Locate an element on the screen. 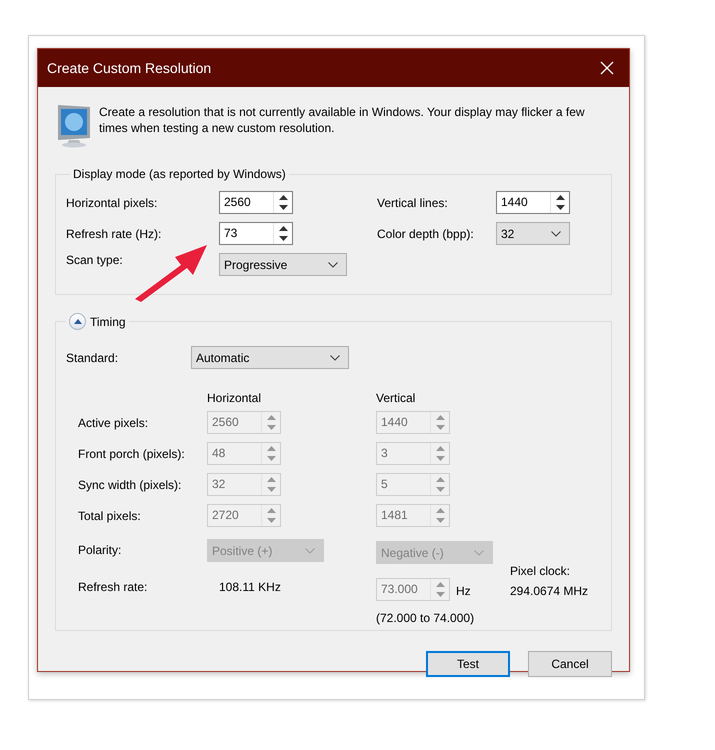  pixel-clock-value: 294.0674 MHz is located at coordinates (550, 591).